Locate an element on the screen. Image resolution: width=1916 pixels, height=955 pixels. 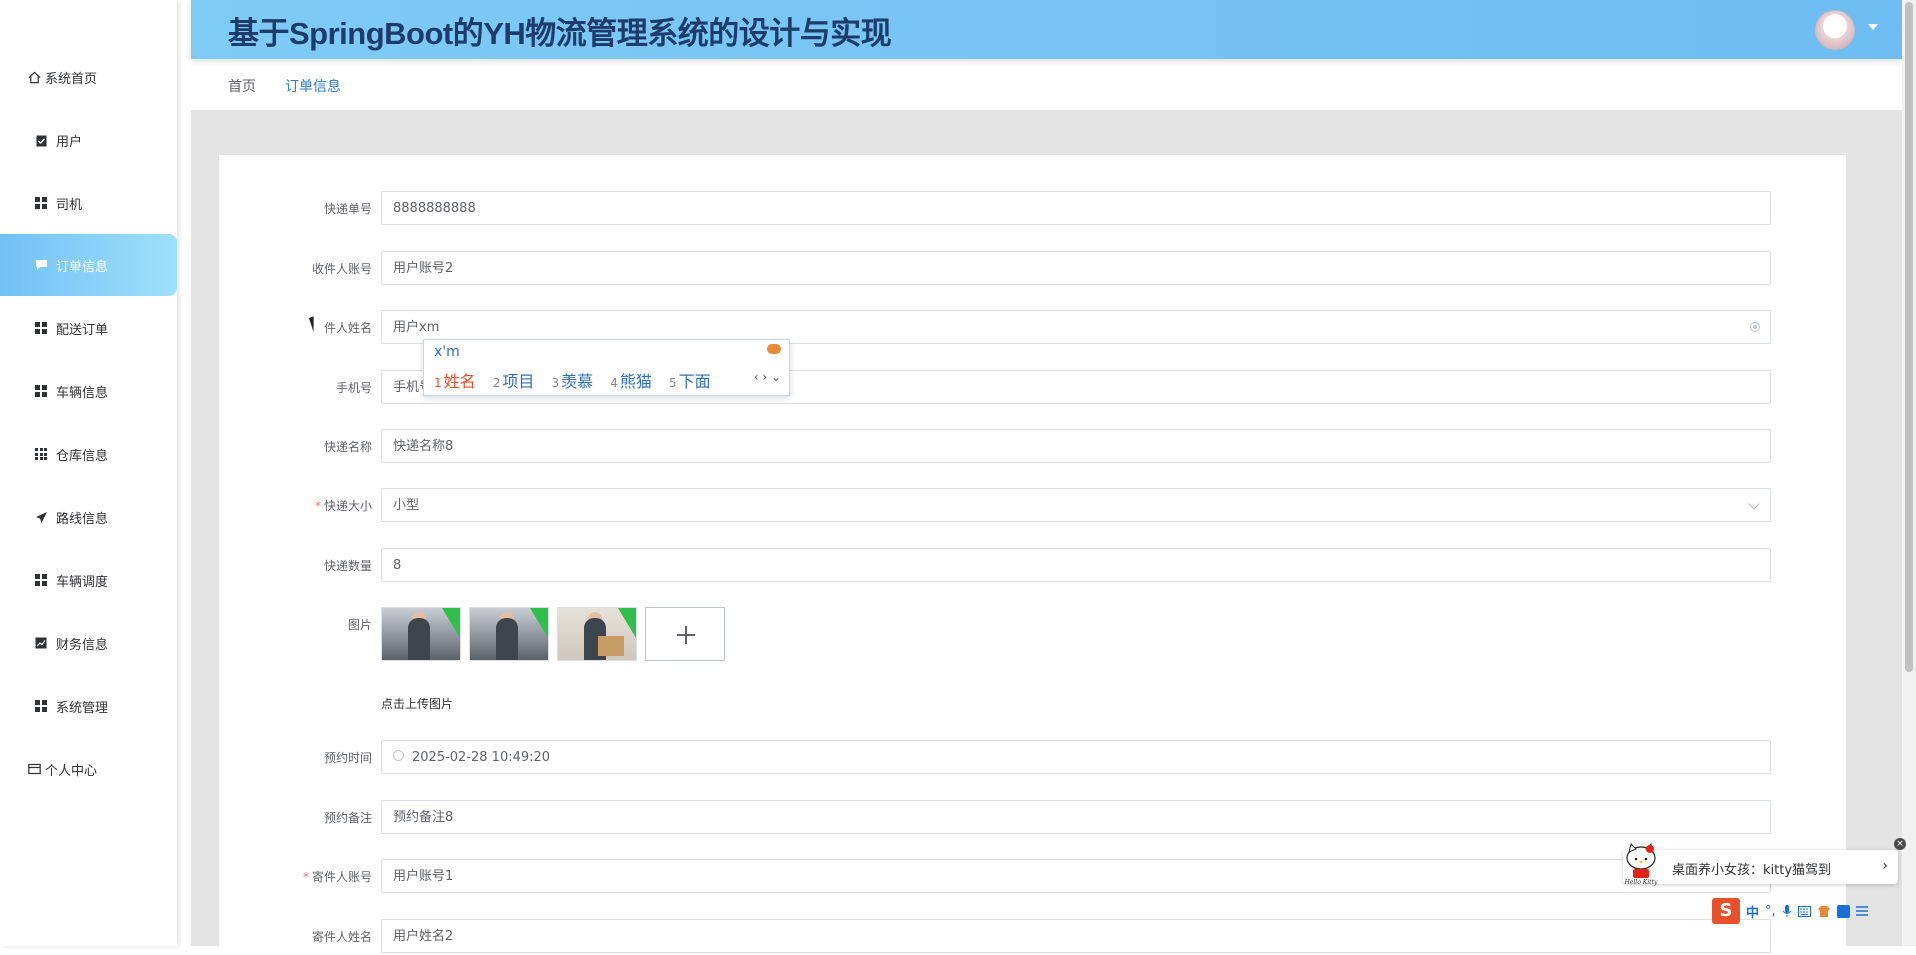
sidebar-item-routes: 路线信息 is located at coordinates (88, 517).